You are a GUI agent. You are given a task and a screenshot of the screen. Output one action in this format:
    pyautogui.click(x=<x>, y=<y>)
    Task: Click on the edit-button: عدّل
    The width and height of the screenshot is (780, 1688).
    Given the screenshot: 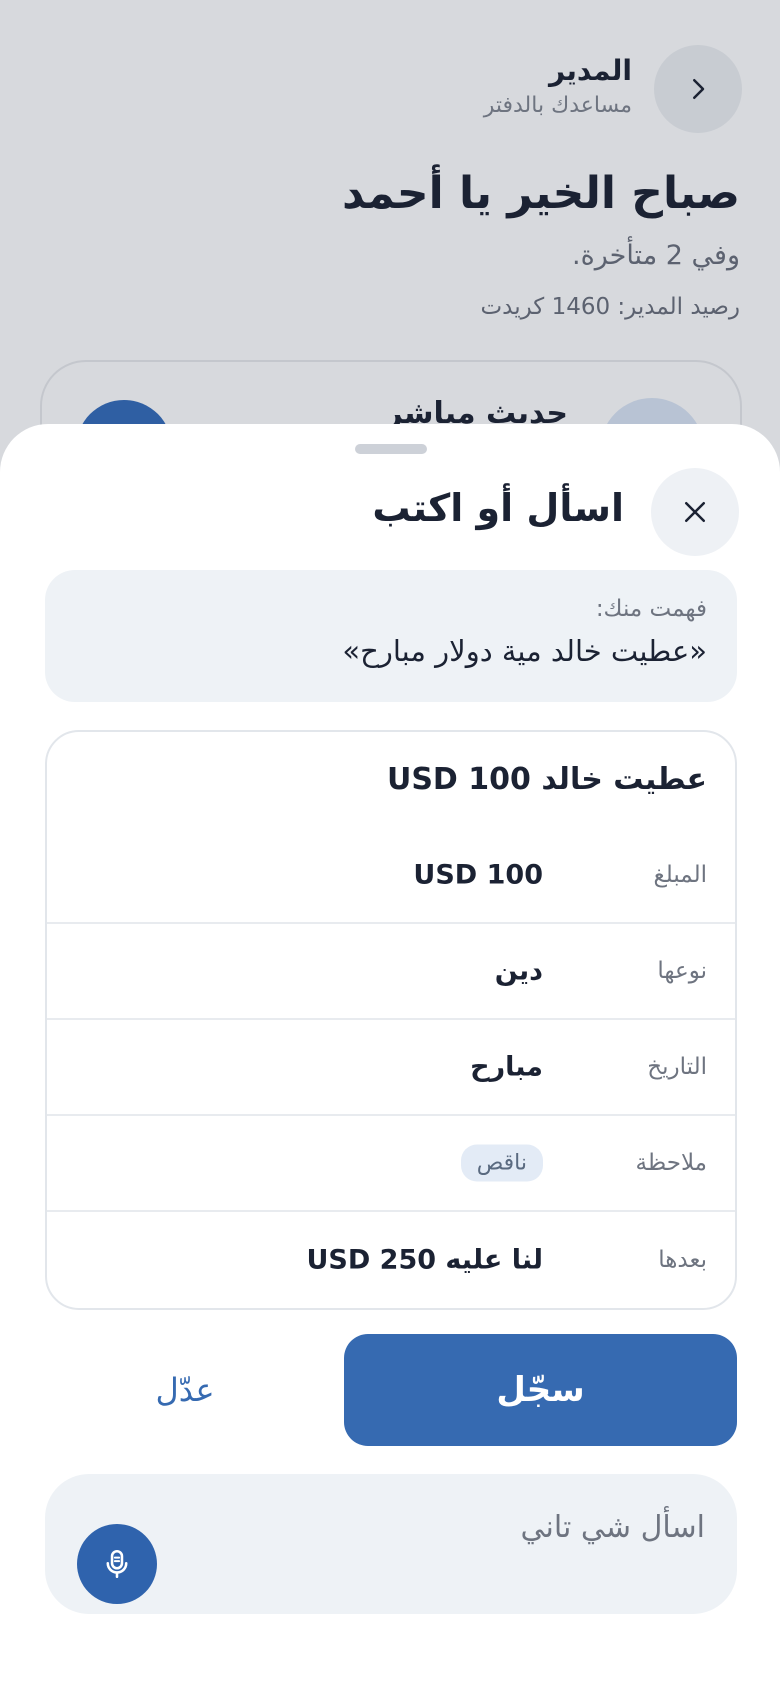 What is the action you would take?
    pyautogui.click(x=185, y=1390)
    